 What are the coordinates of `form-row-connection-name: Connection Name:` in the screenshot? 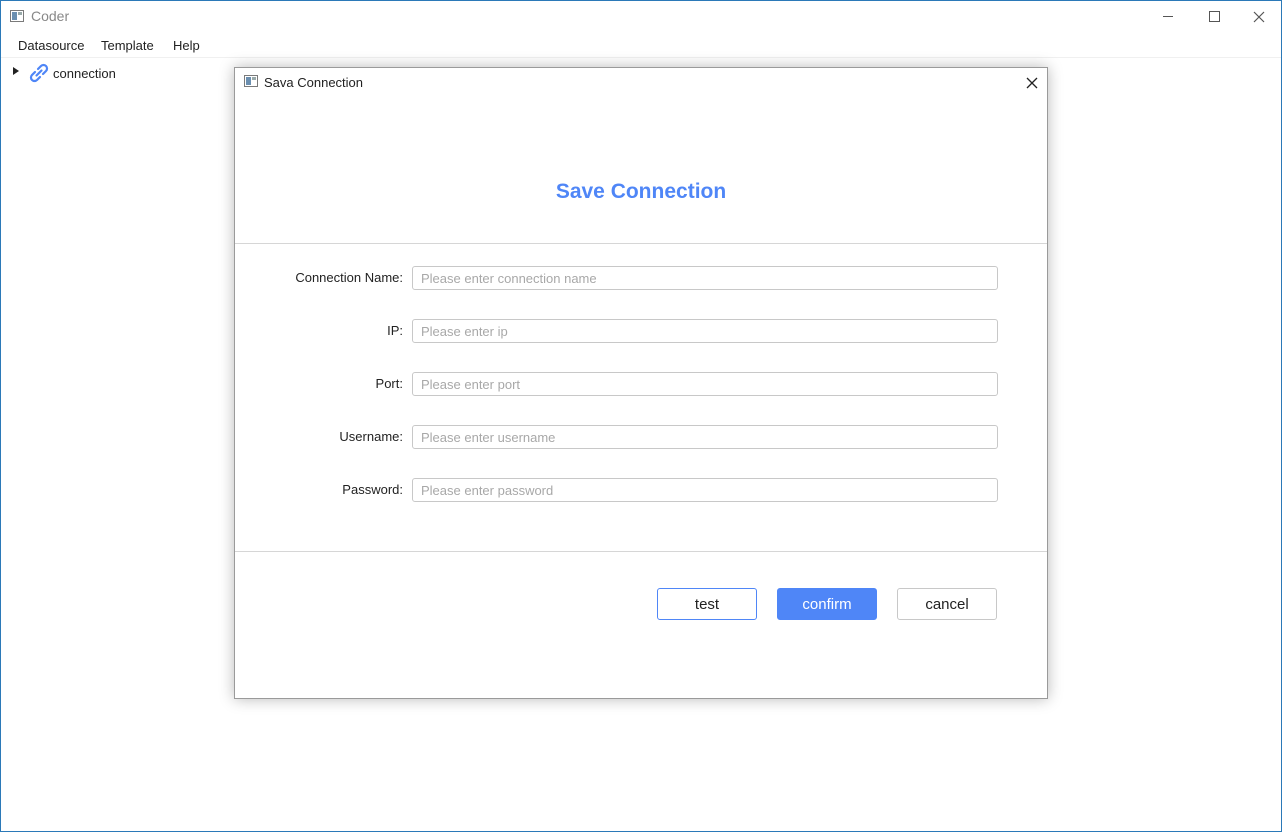 It's located at (641, 278).